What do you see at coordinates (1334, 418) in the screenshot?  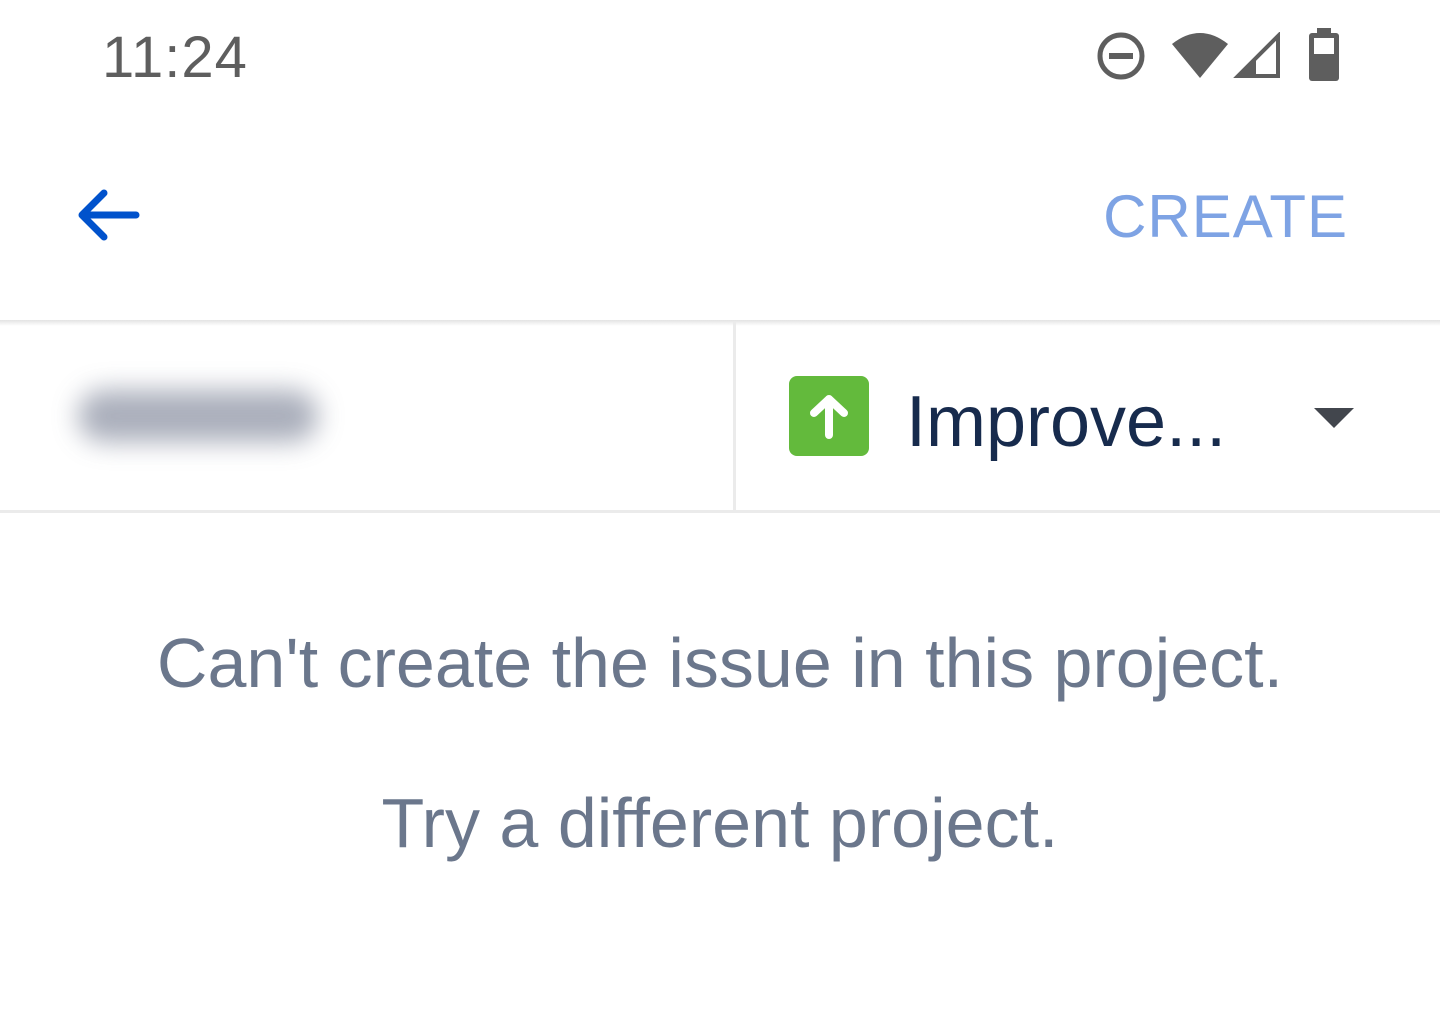 I see `caret-down-icon` at bounding box center [1334, 418].